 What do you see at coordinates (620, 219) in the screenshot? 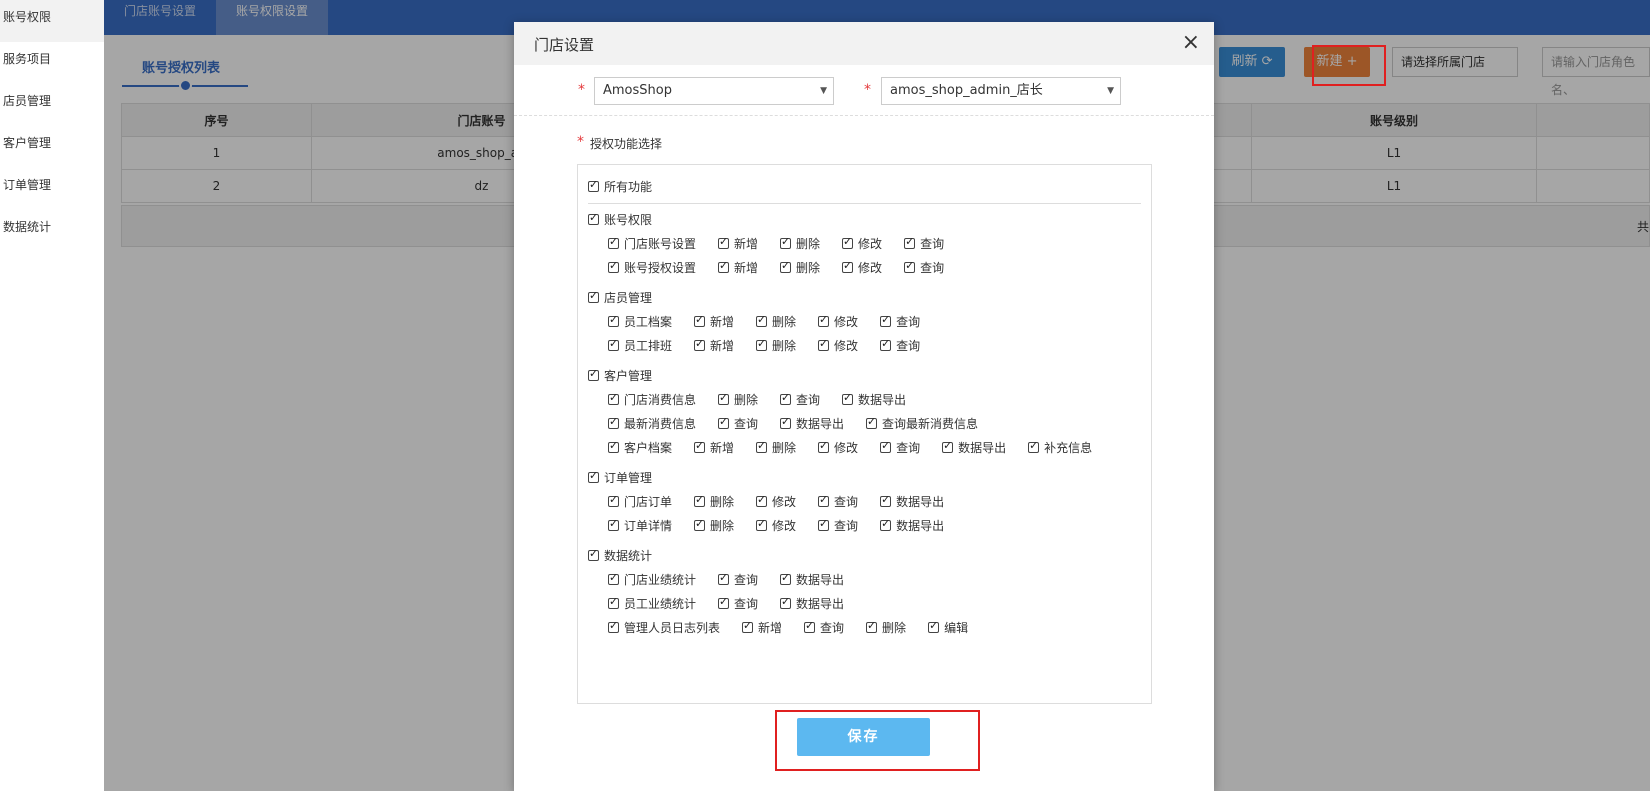
I see `checkbox-group: 账号权限` at bounding box center [620, 219].